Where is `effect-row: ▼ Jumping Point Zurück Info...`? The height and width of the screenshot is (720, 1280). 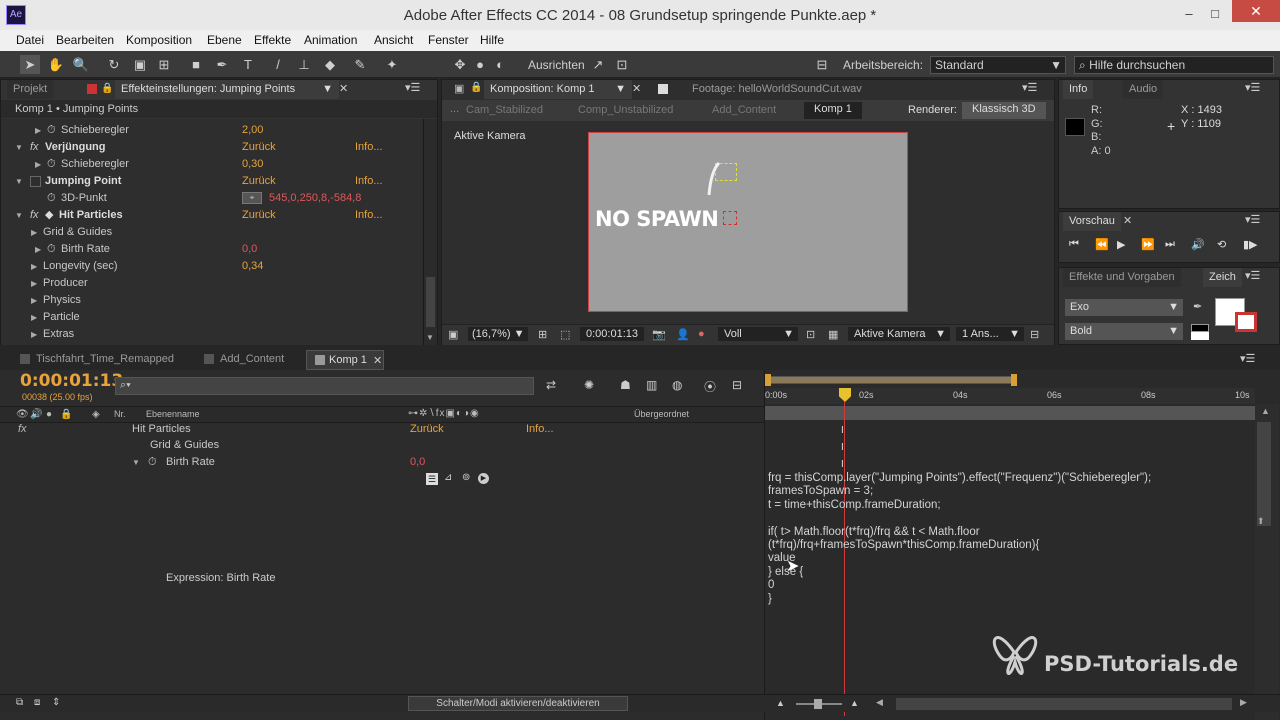
effect-row: ▼ Jumping Point Zurück Info... is located at coordinates (212, 181).